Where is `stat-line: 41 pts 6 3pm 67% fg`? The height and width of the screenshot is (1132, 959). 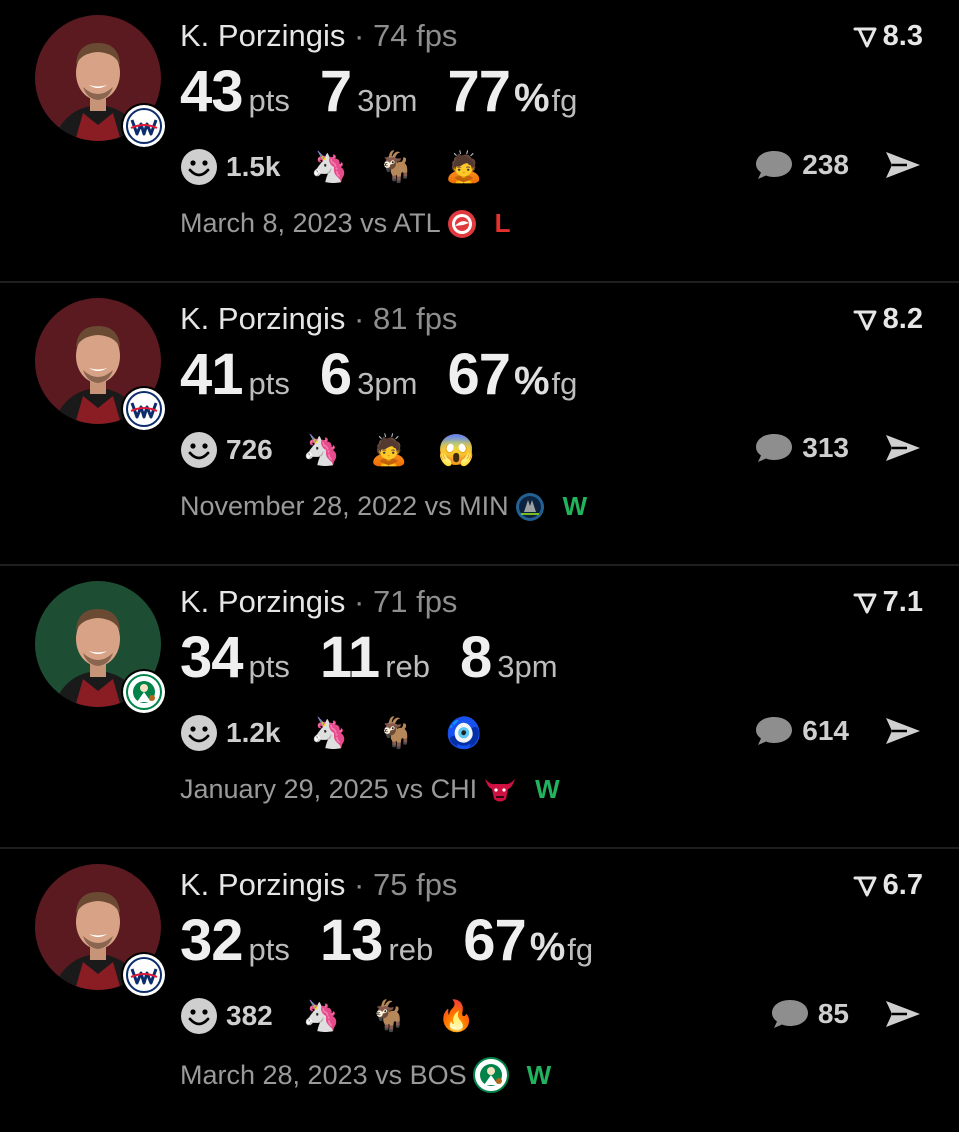
stat-line: 41 pts 6 3pm 67% fg is located at coordinates (393, 374).